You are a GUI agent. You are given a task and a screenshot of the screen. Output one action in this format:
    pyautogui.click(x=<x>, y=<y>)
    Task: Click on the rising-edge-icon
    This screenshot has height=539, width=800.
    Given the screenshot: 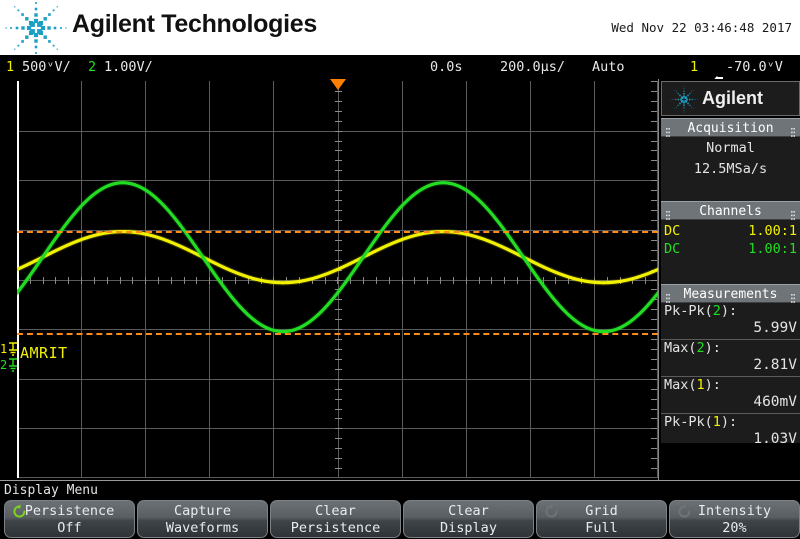 What is the action you would take?
    pyautogui.click(x=692, y=74)
    